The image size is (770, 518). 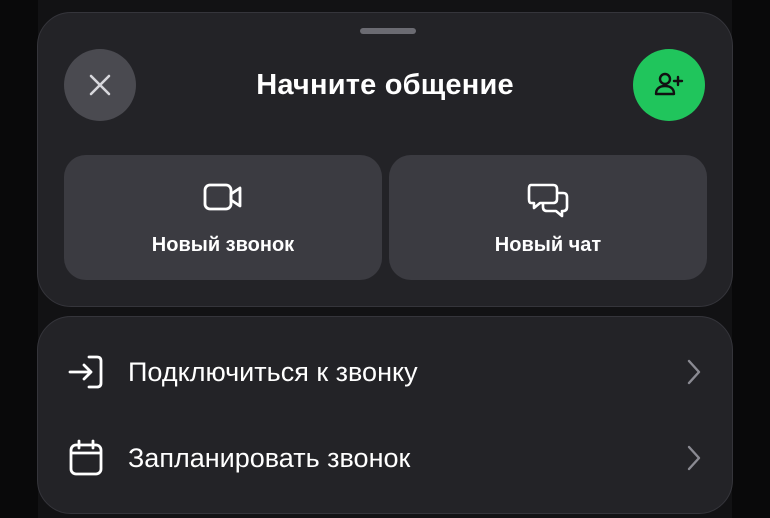 What do you see at coordinates (751, 259) in the screenshot?
I see `background-right` at bounding box center [751, 259].